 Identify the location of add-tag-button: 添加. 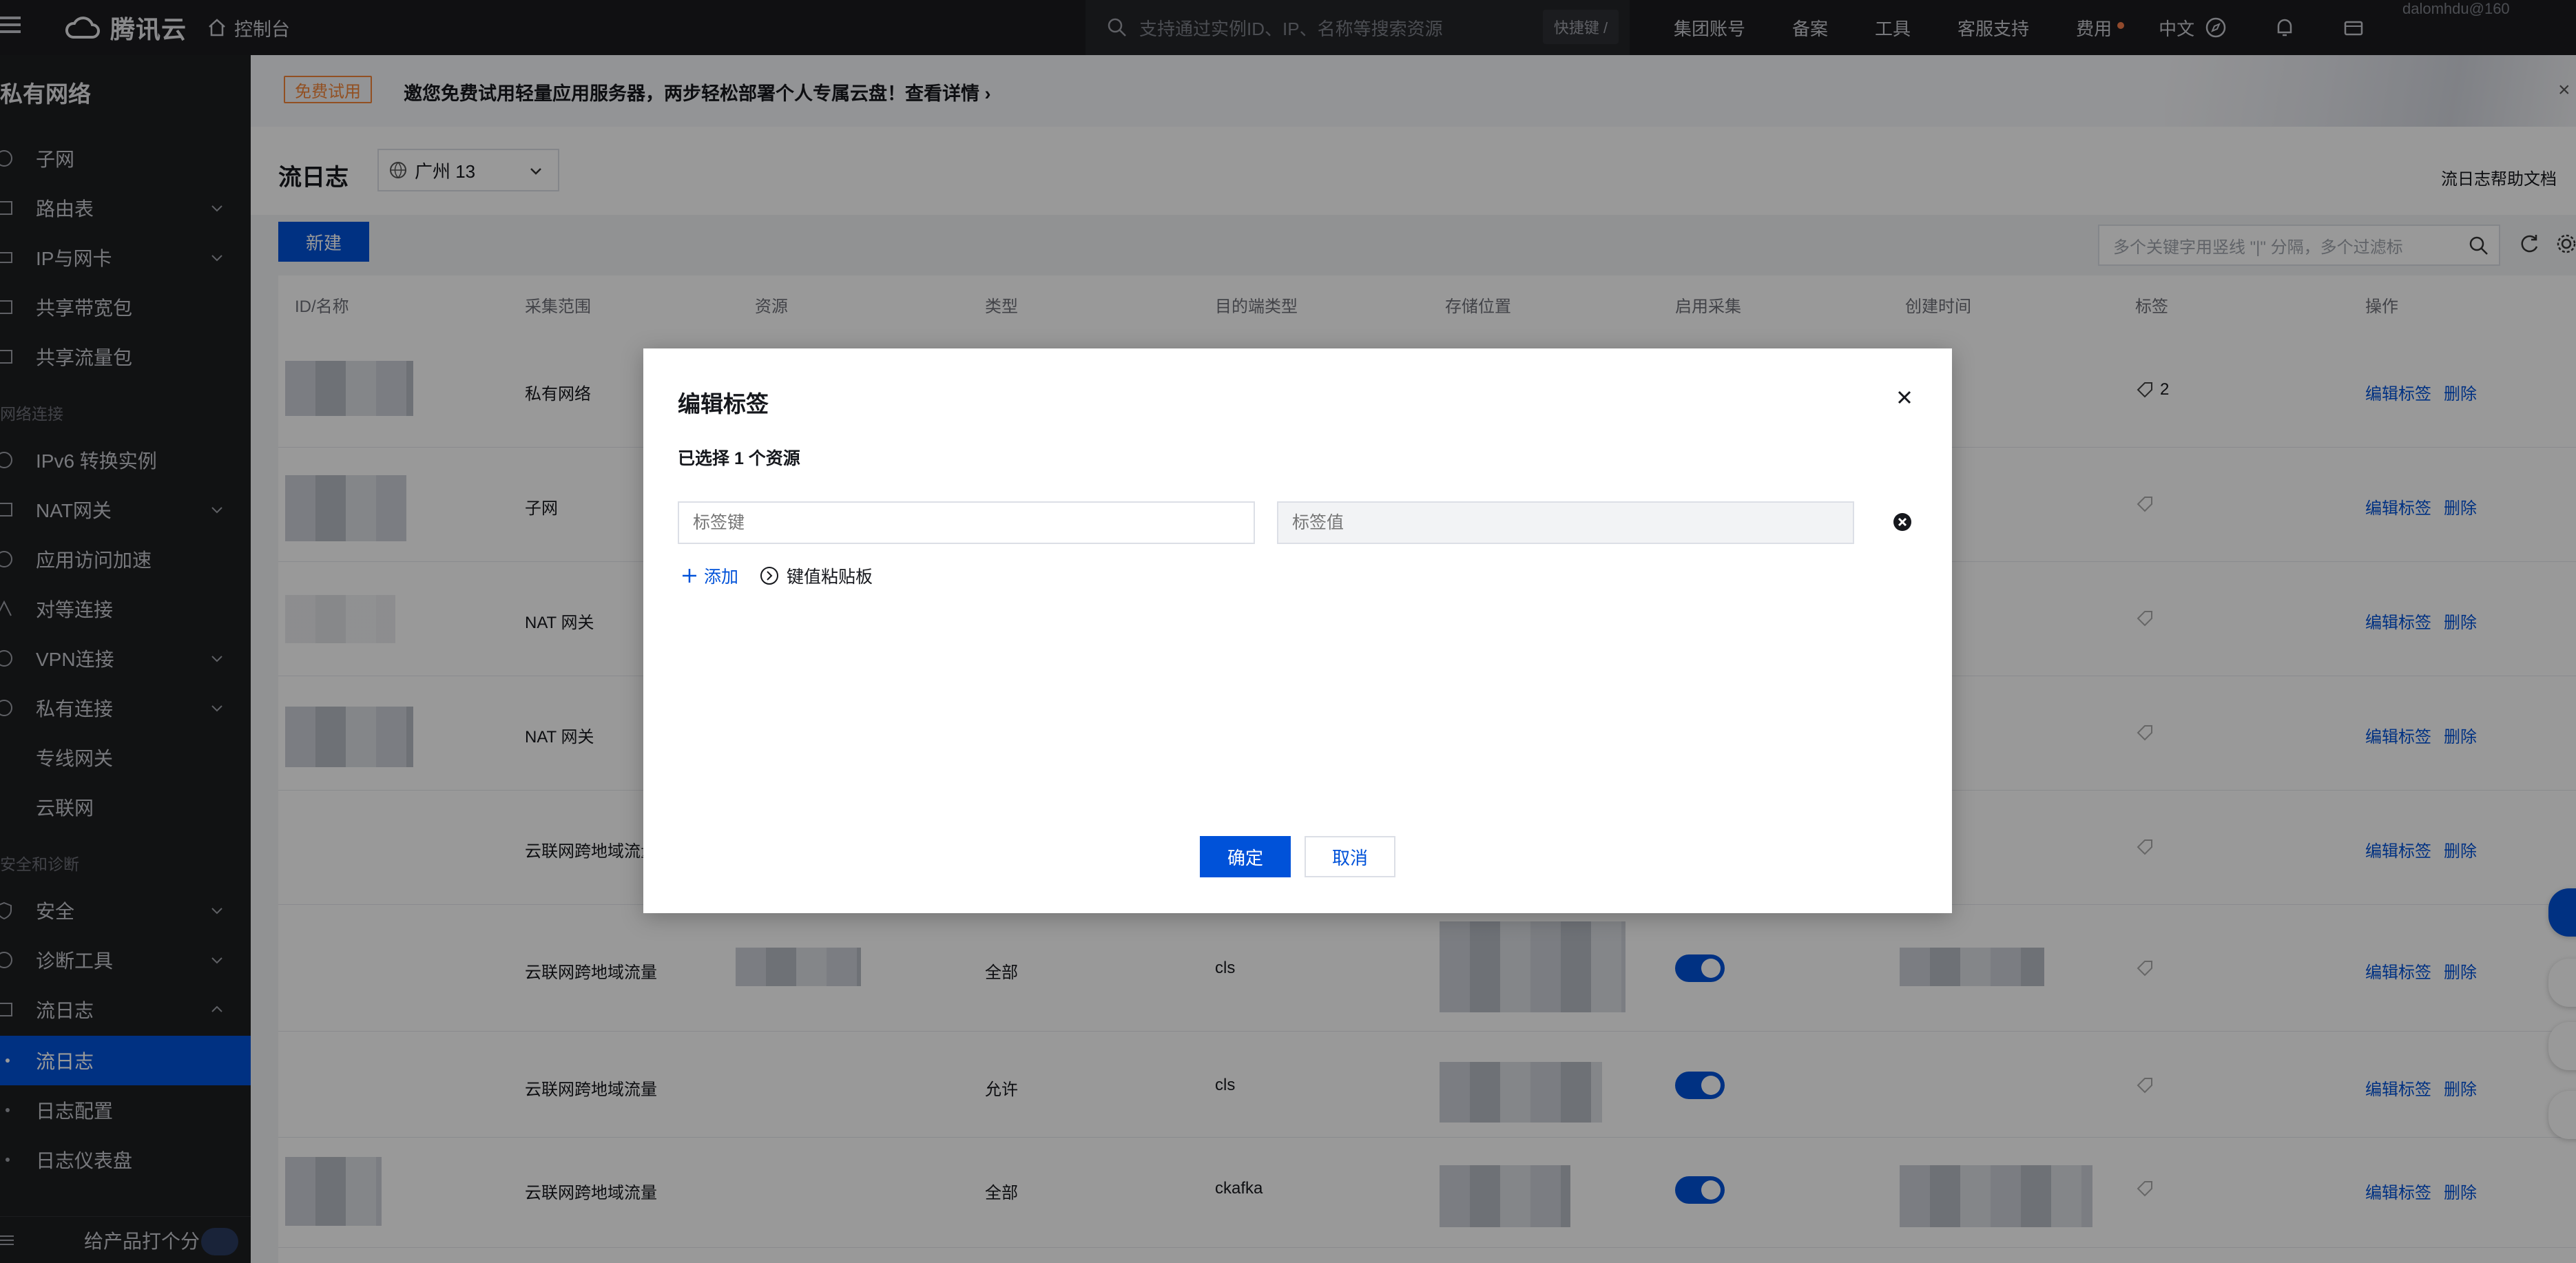
(709, 575).